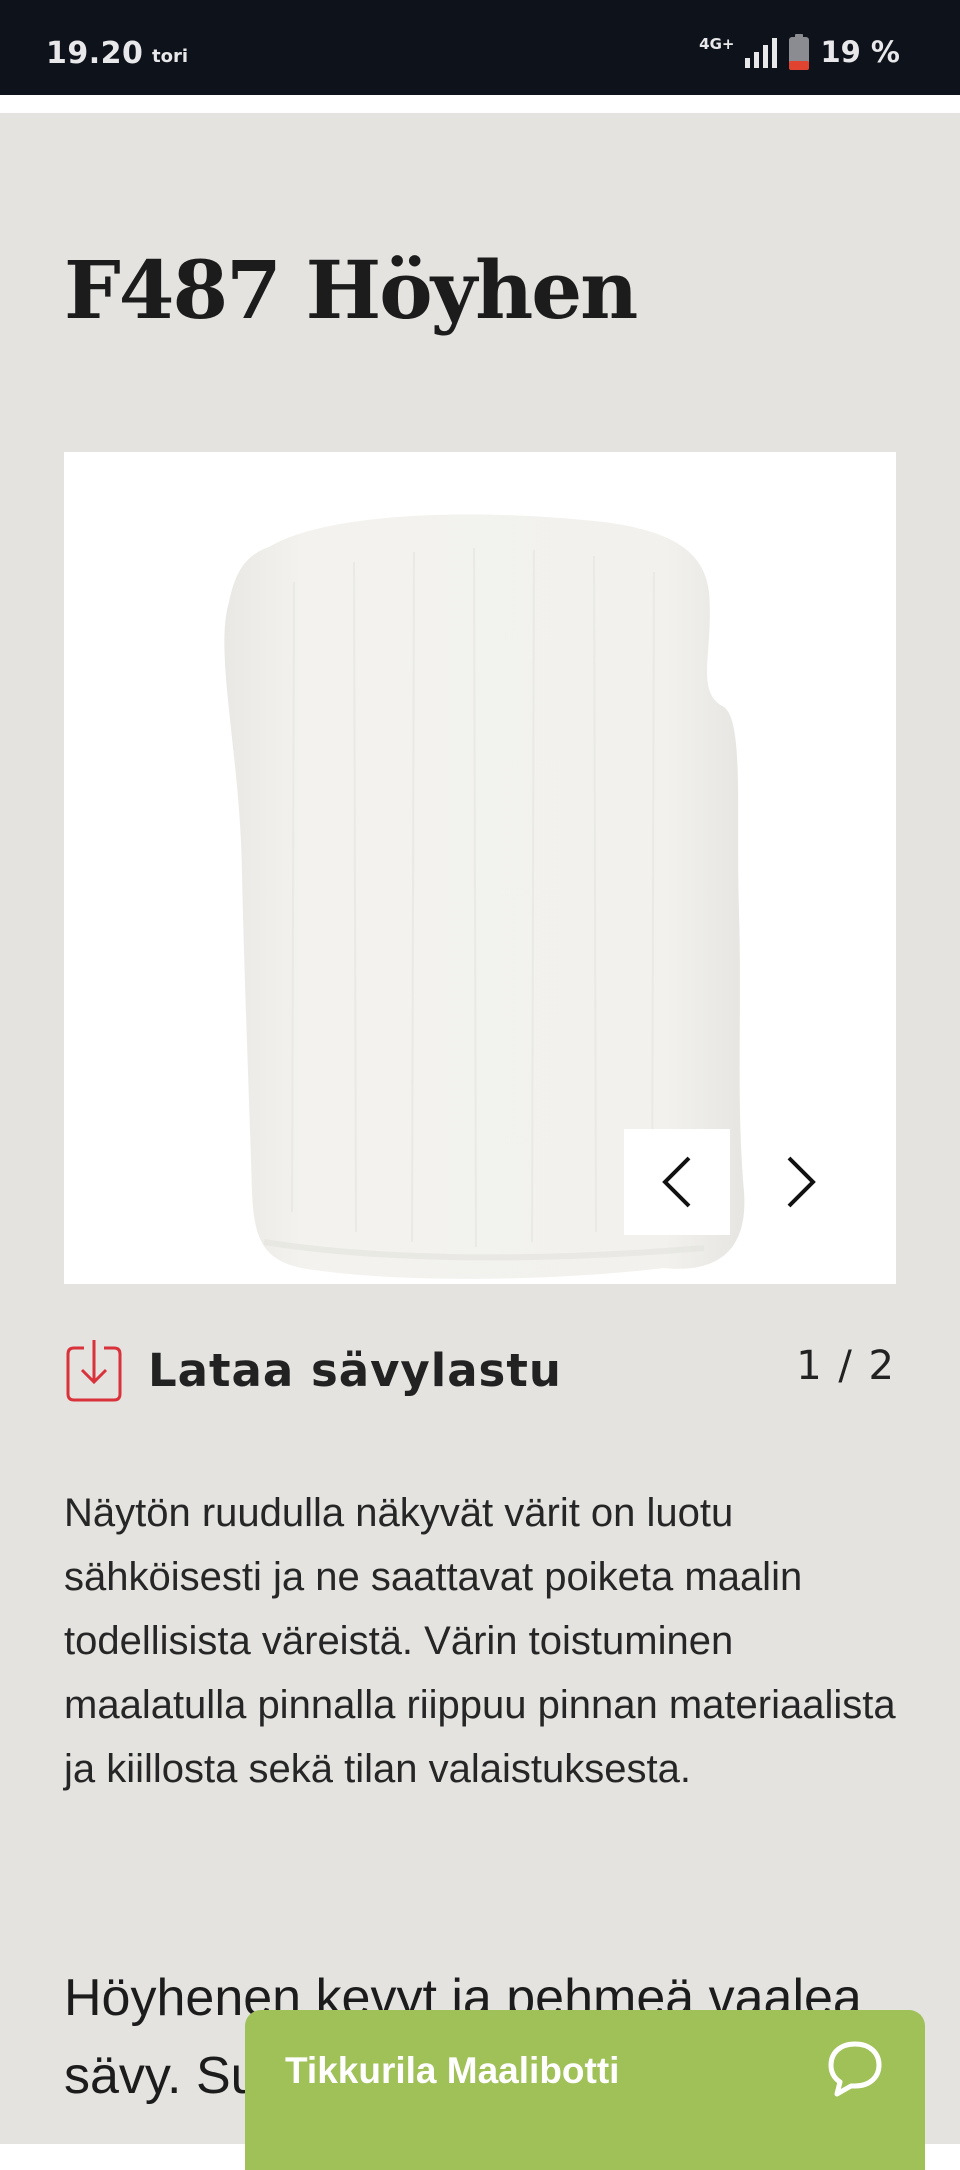 The width and height of the screenshot is (960, 2170). I want to click on signal-strength-icon, so click(761, 53).